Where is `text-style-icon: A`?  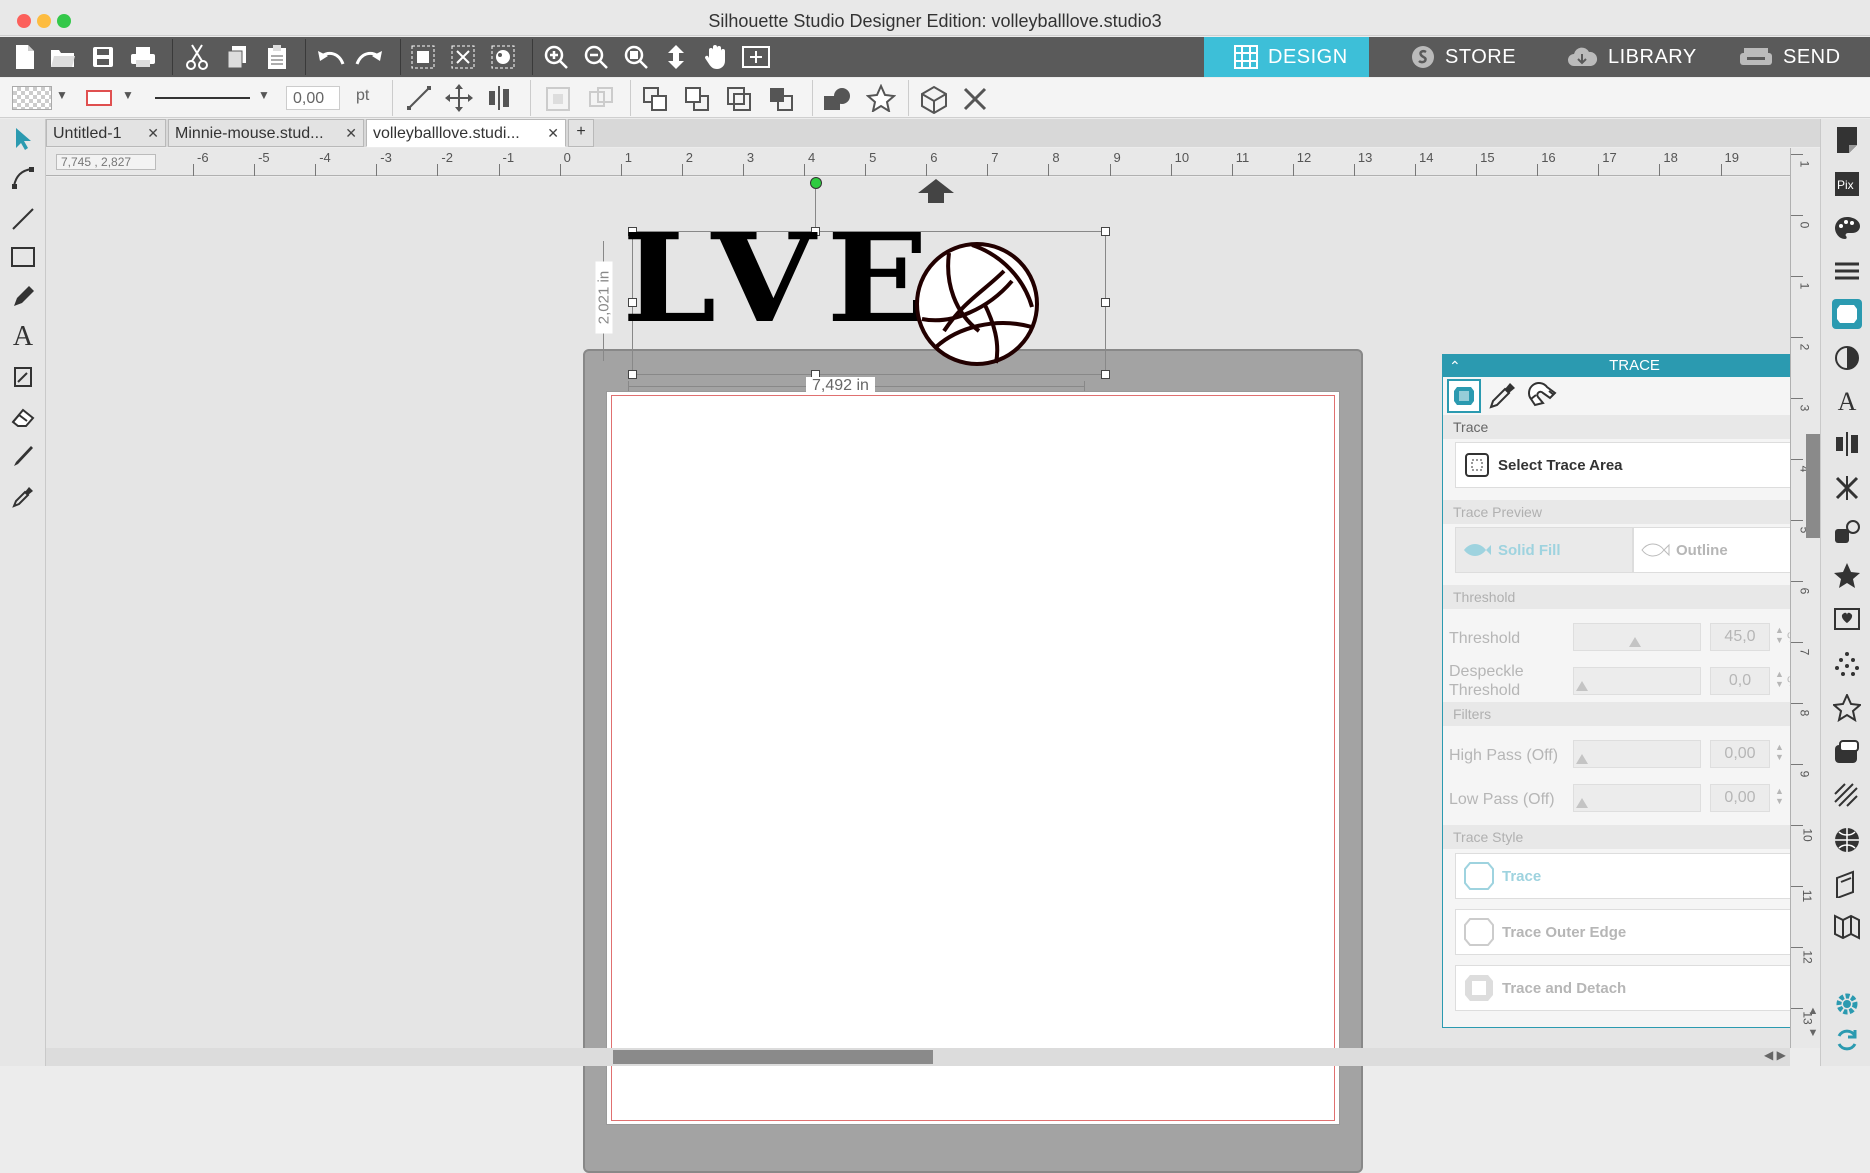
text-style-icon: A is located at coordinates (1847, 402).